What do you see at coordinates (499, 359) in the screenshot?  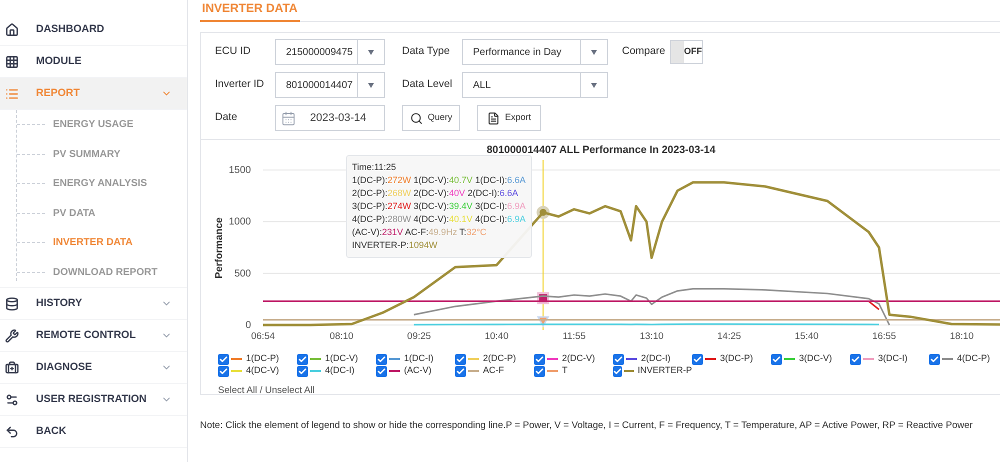 I see `legend-label: 2(DC-P)` at bounding box center [499, 359].